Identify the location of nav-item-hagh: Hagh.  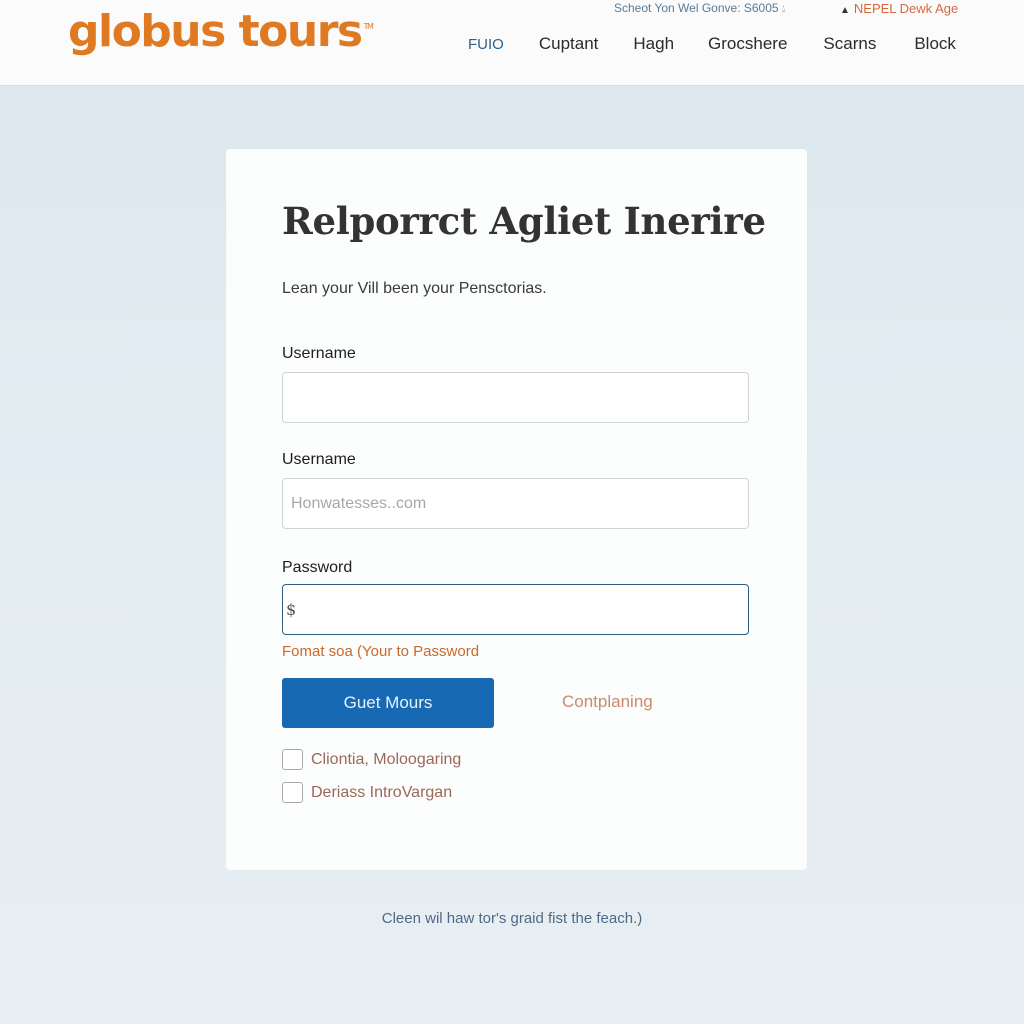
(653, 44).